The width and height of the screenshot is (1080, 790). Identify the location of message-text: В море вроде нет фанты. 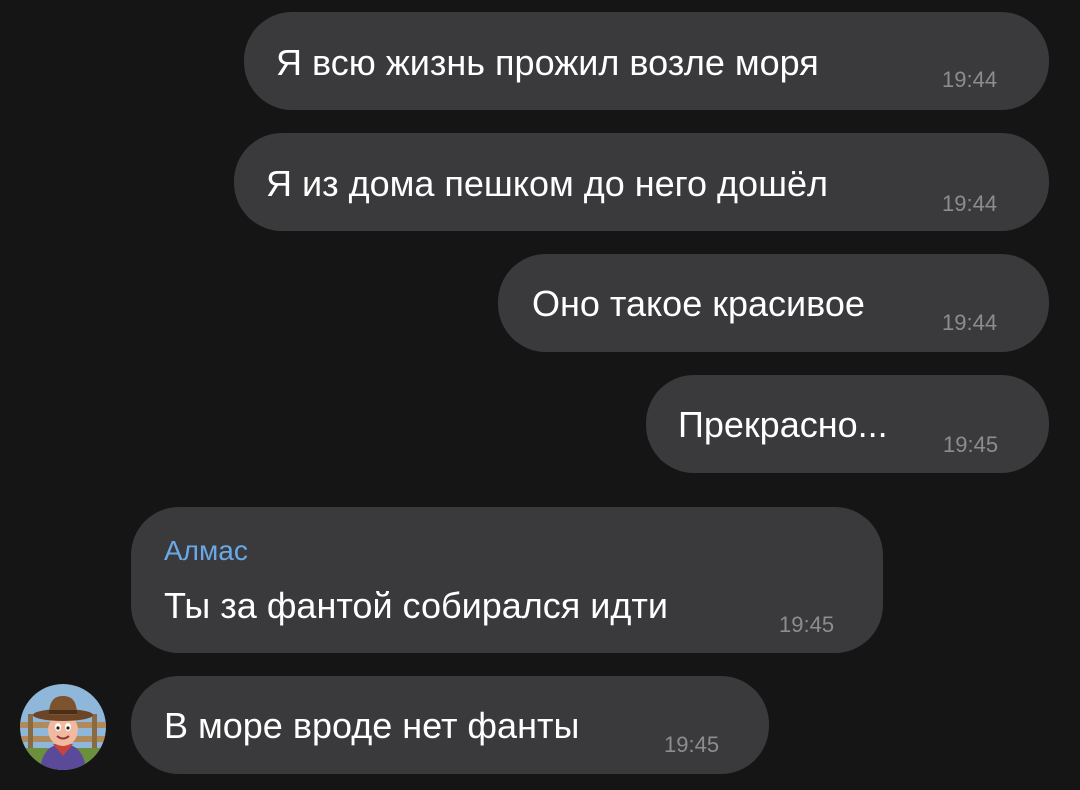
(372, 725).